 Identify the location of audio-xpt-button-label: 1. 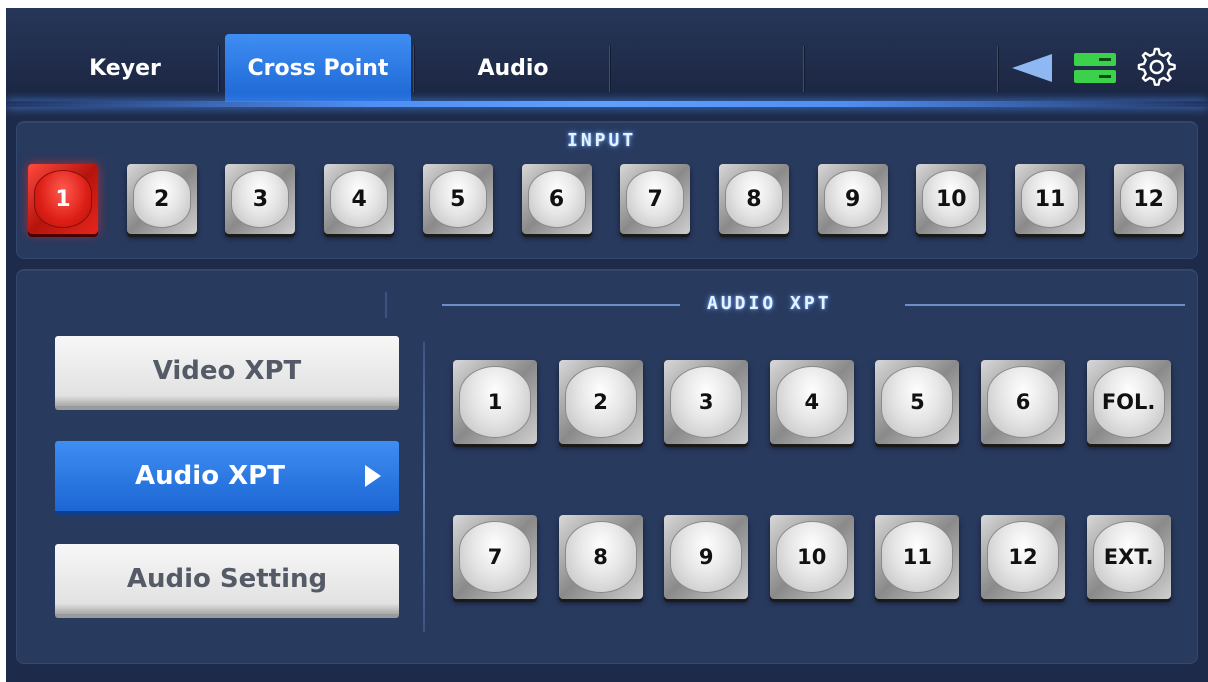
(495, 402).